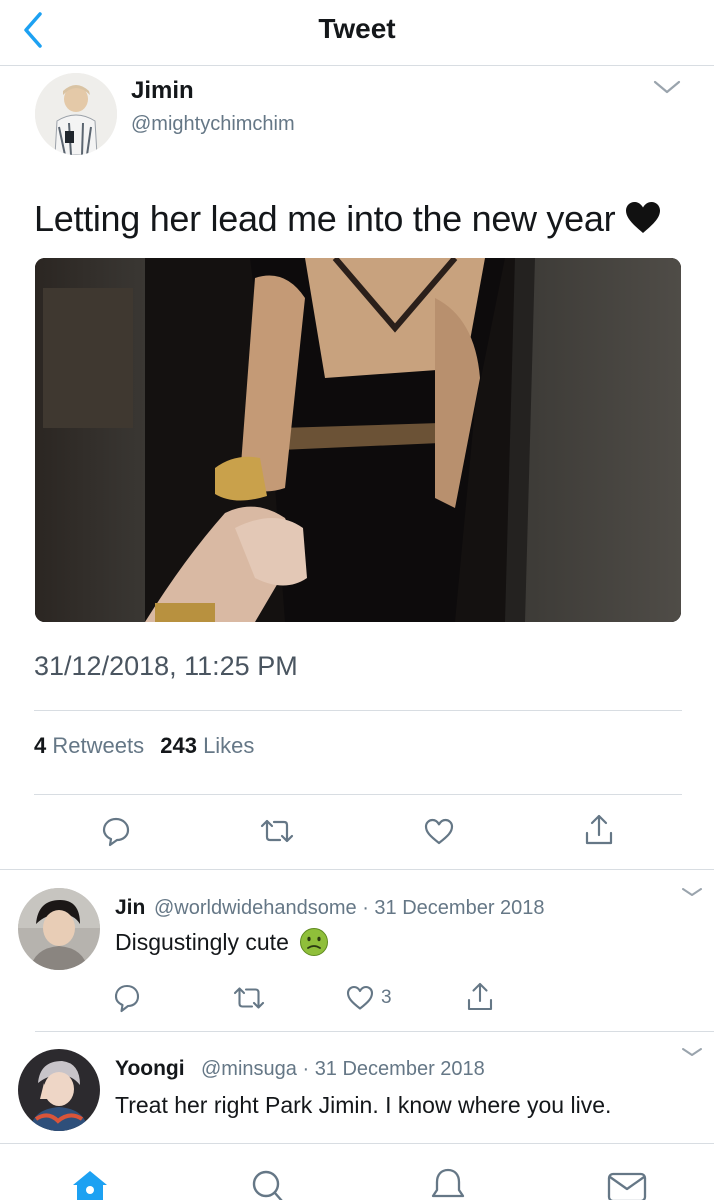 The height and width of the screenshot is (1200, 714). What do you see at coordinates (357, 28) in the screenshot?
I see `page-title: Tweet` at bounding box center [357, 28].